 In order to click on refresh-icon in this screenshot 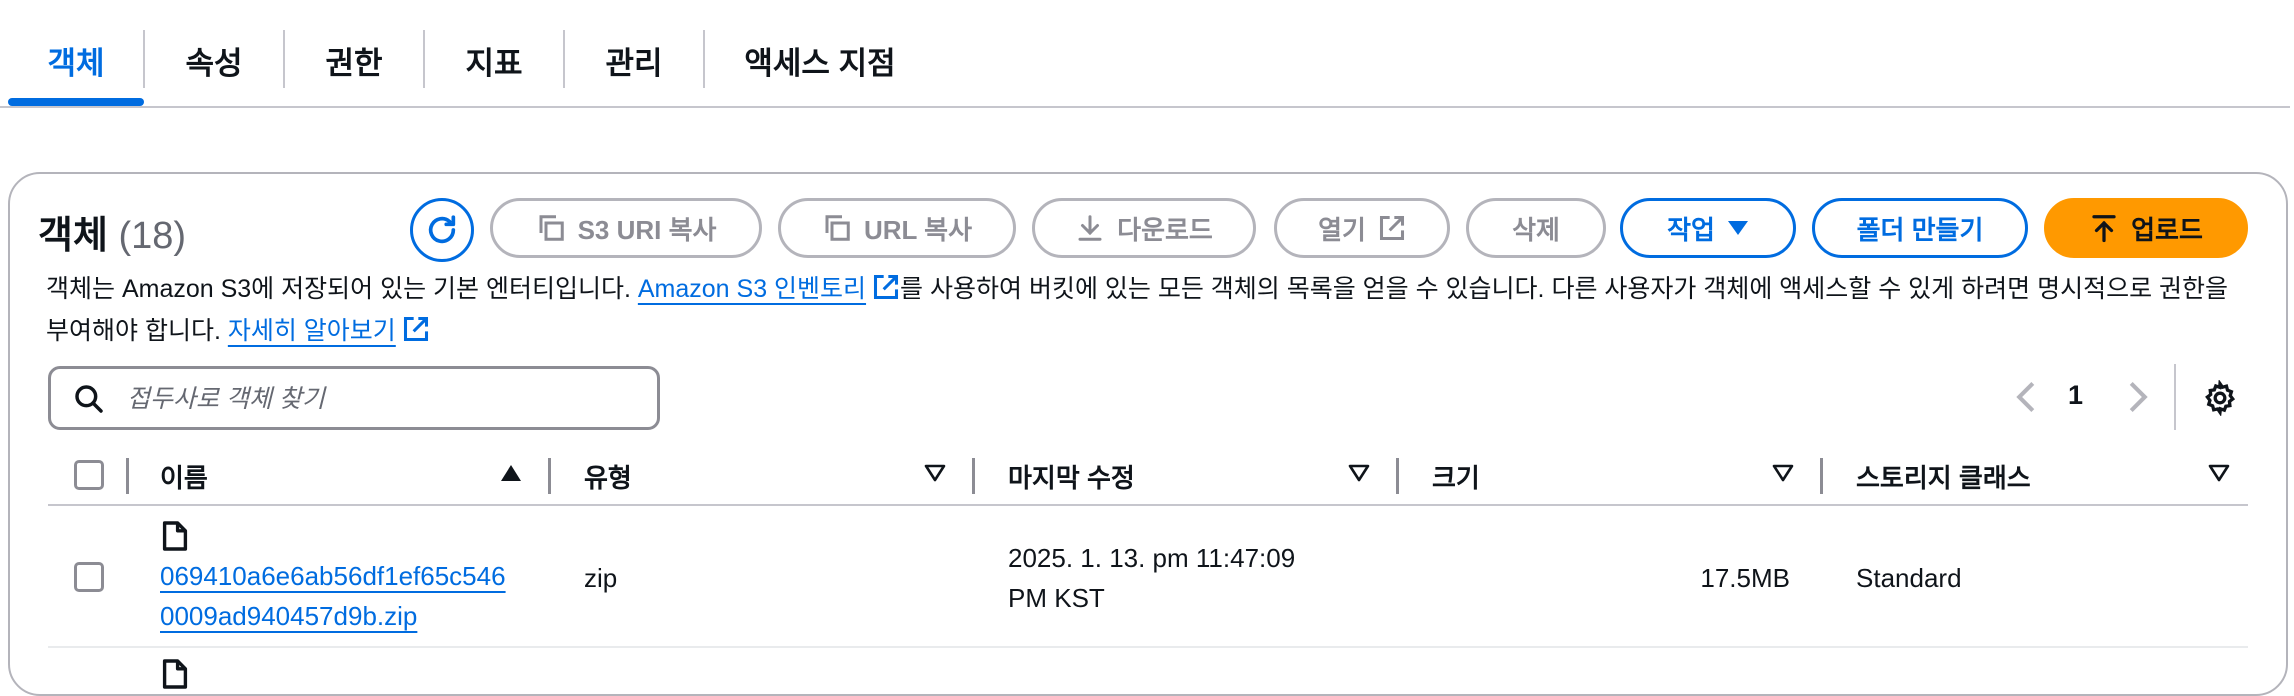, I will do `click(442, 230)`.